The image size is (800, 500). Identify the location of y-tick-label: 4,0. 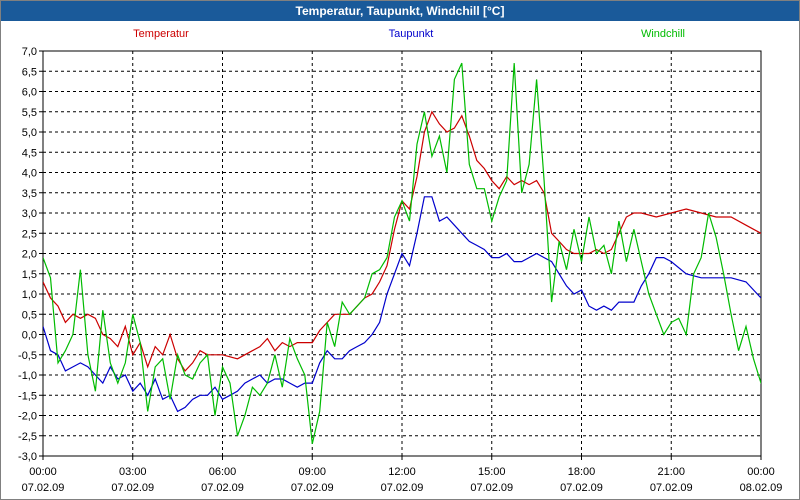
(29, 174).